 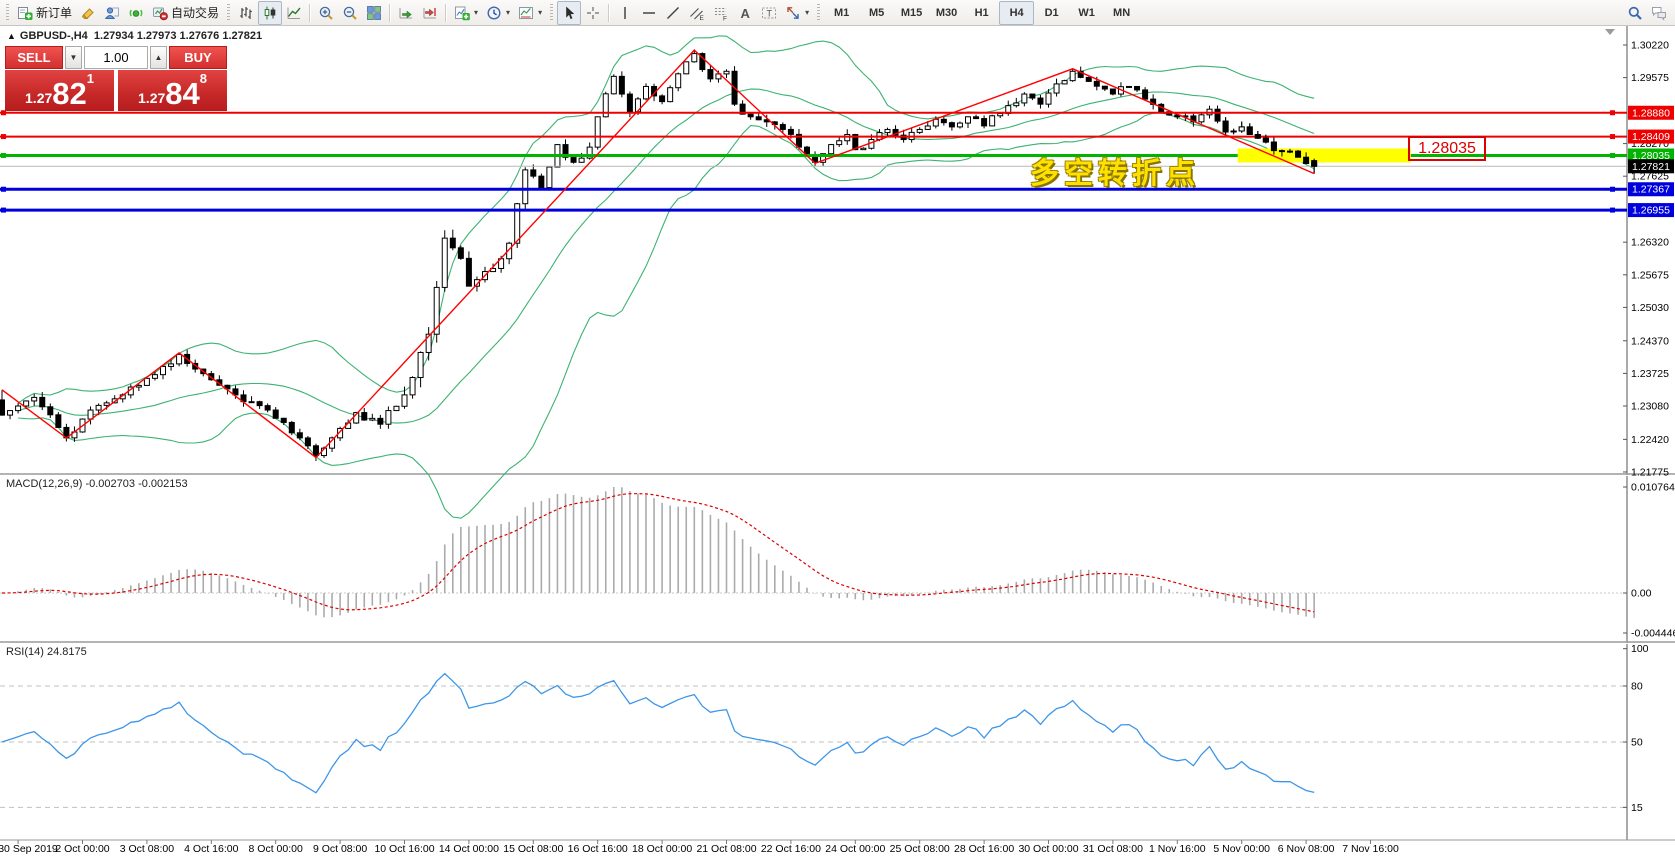 I want to click on tile-windows-button, so click(x=374, y=13).